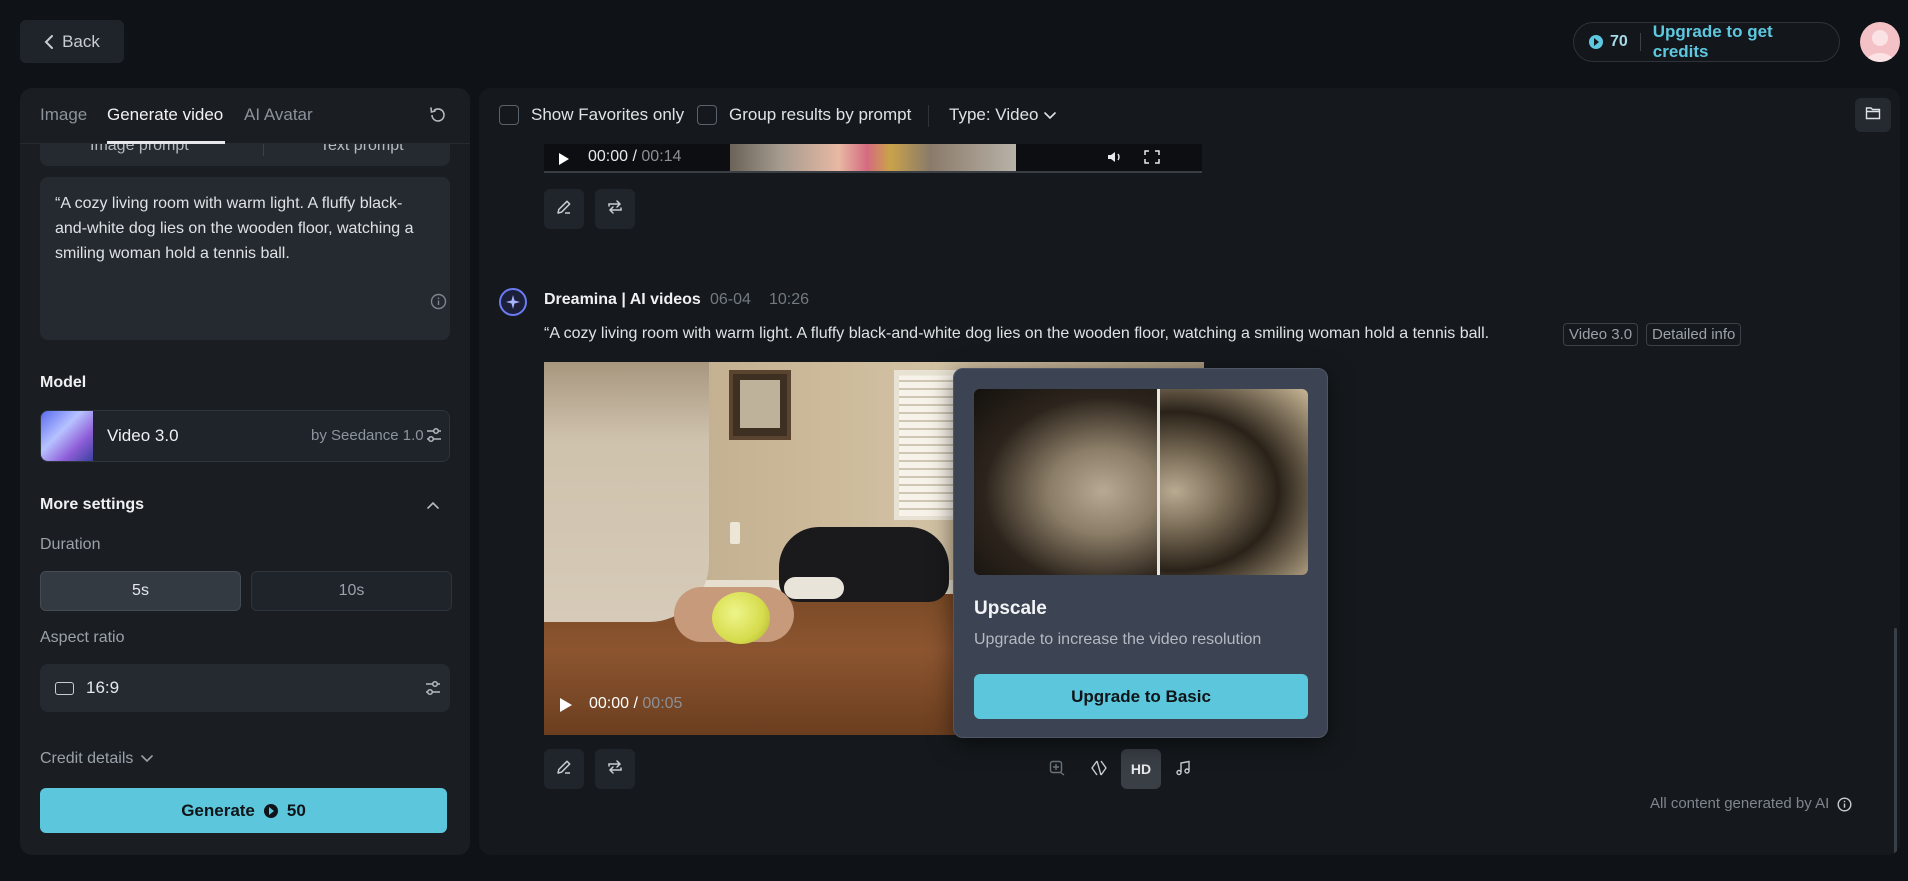 The width and height of the screenshot is (1908, 881). I want to click on model-thumbnail, so click(67, 436).